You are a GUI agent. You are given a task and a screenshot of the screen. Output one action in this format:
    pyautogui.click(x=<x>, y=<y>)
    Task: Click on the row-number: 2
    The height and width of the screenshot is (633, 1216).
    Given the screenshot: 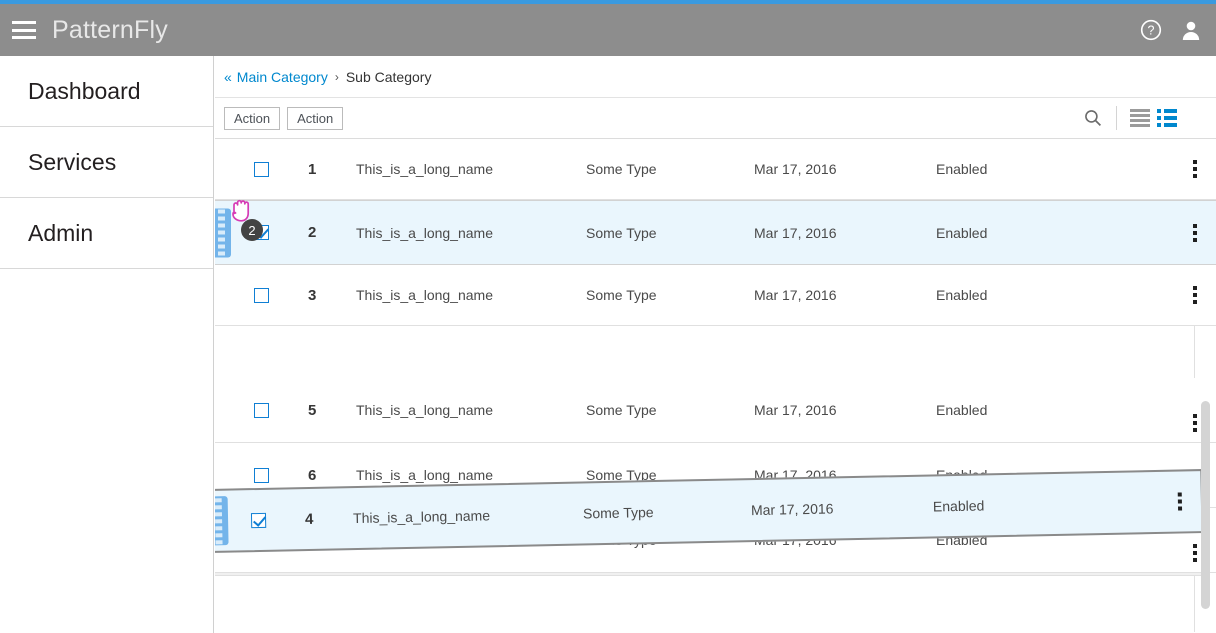 What is the action you would take?
    pyautogui.click(x=312, y=232)
    